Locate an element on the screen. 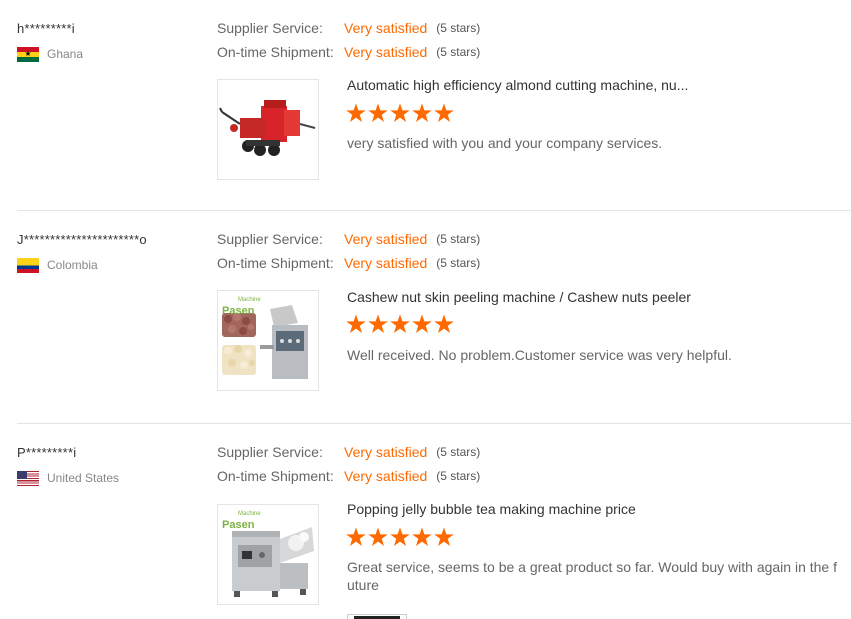 The height and width of the screenshot is (619, 851). buyer-country: Ghana is located at coordinates (50, 54).